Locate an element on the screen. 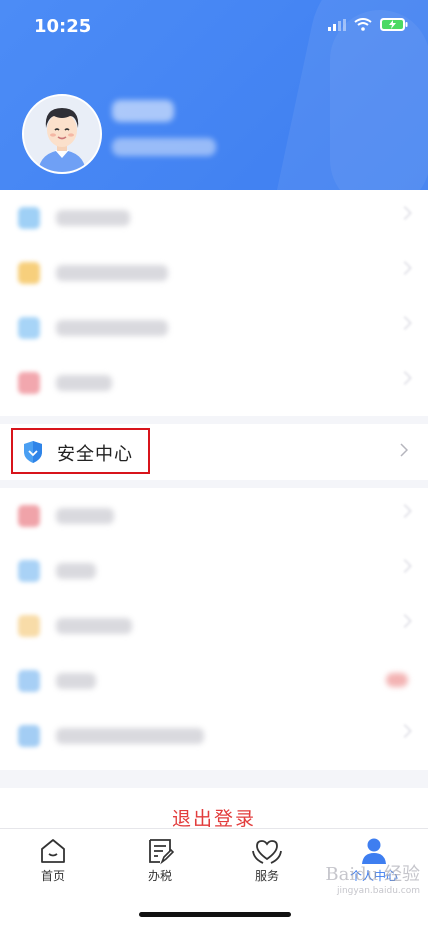  tab-tax: 办税 is located at coordinates (160, 860).